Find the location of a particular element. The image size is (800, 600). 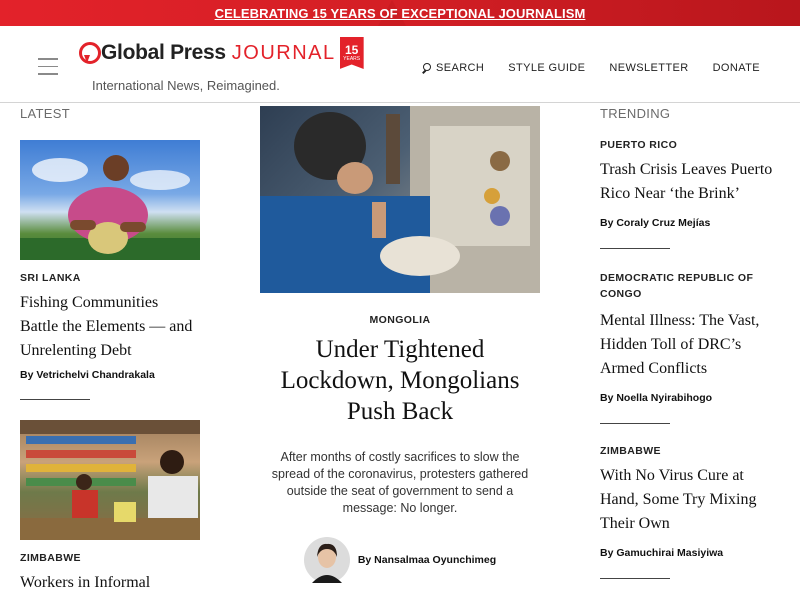

badge-number: 15 is located at coordinates (351, 50).